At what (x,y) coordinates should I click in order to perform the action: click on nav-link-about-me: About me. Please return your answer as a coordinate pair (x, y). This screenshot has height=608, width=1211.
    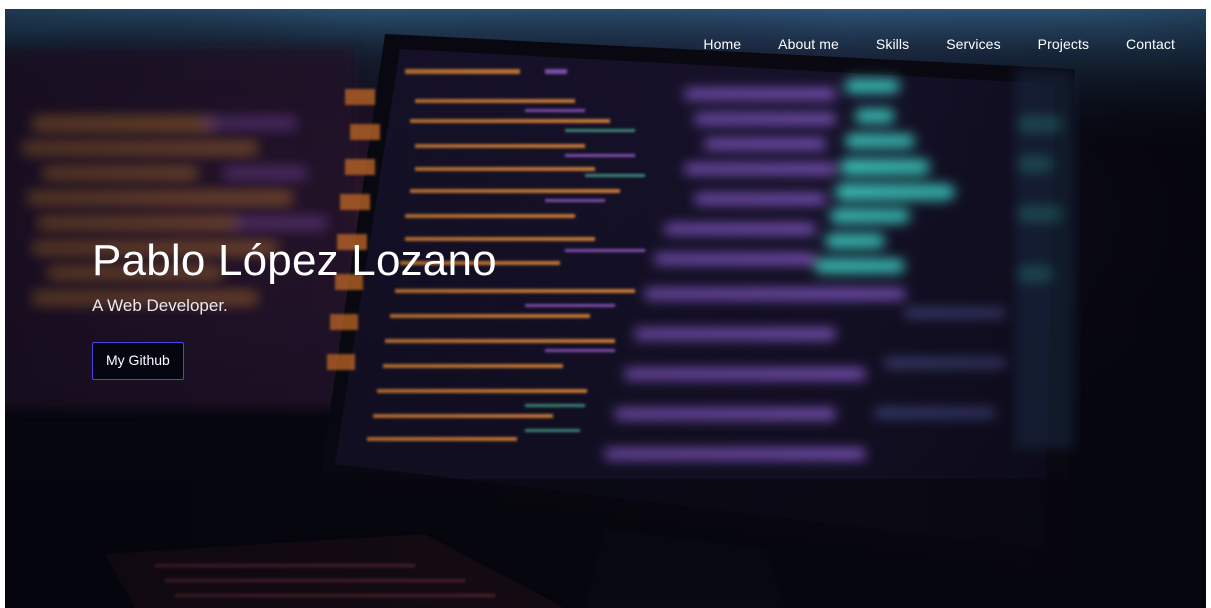
    Looking at the image, I should click on (808, 44).